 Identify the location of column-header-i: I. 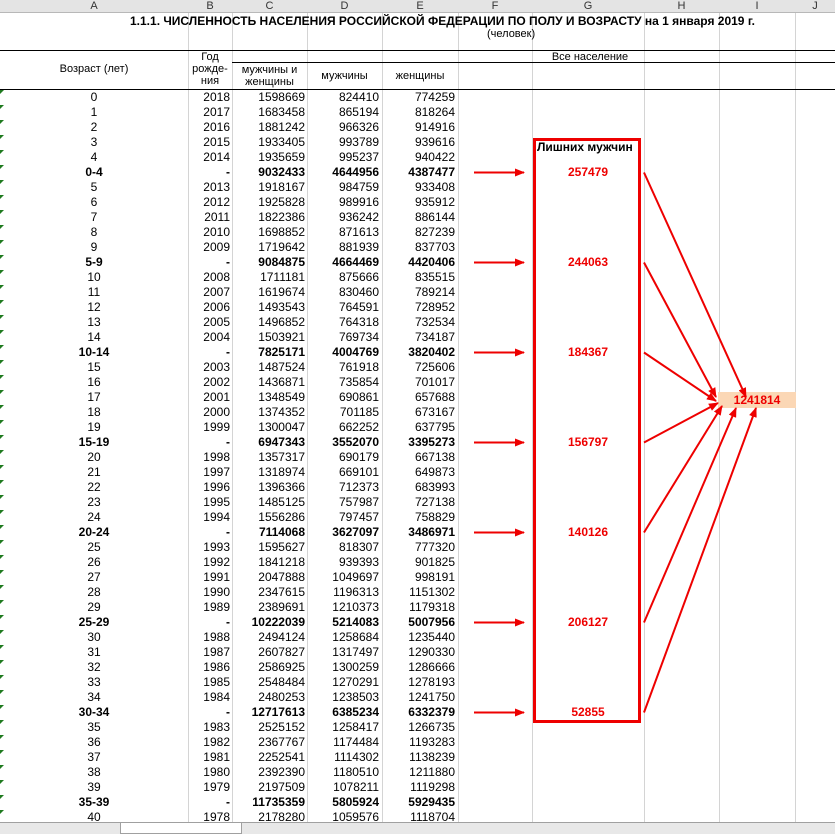
(757, 6).